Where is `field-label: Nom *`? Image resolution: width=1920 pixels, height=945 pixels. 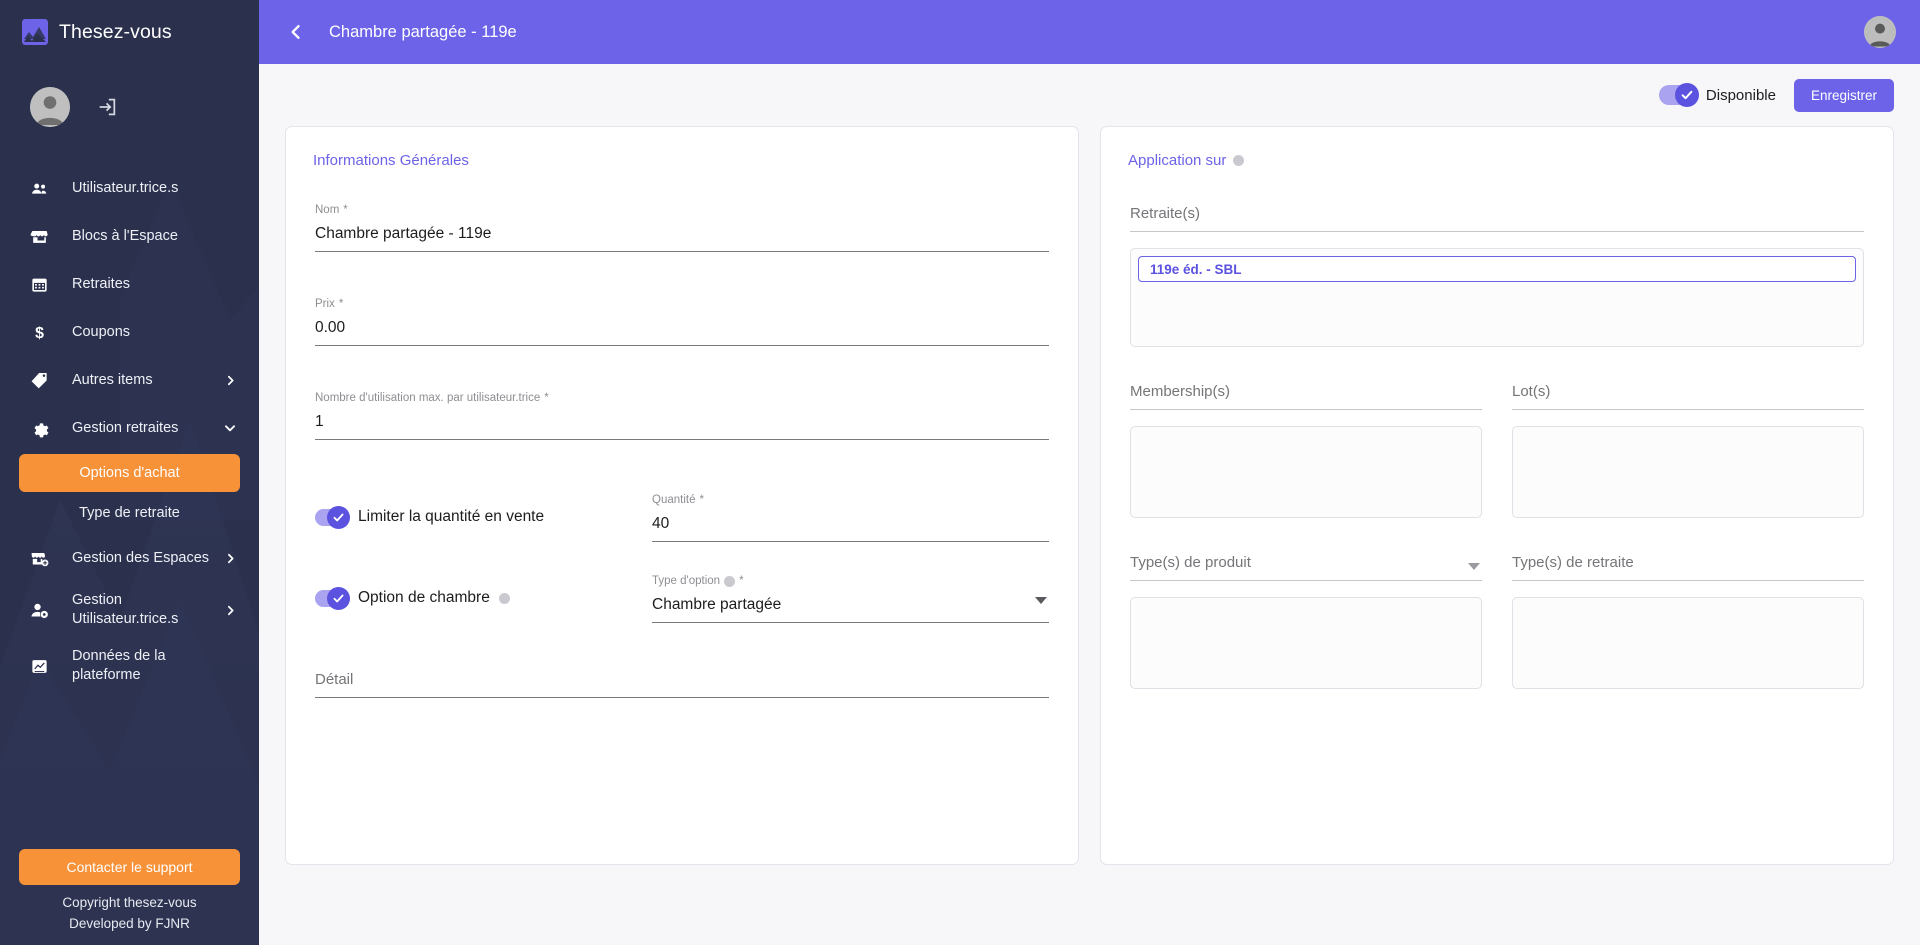
field-label: Nom * is located at coordinates (682, 210).